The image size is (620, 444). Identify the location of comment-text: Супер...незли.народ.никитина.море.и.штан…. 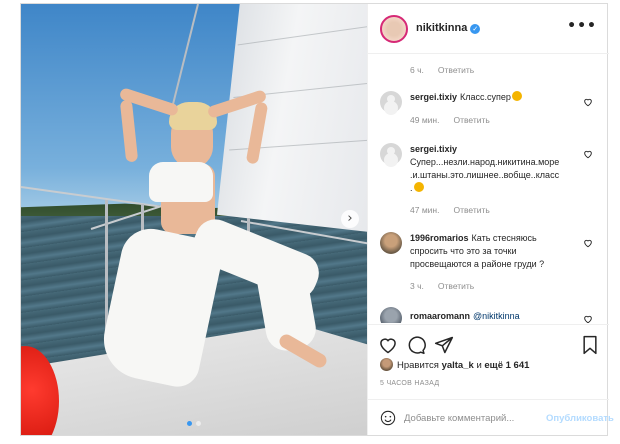
(485, 175).